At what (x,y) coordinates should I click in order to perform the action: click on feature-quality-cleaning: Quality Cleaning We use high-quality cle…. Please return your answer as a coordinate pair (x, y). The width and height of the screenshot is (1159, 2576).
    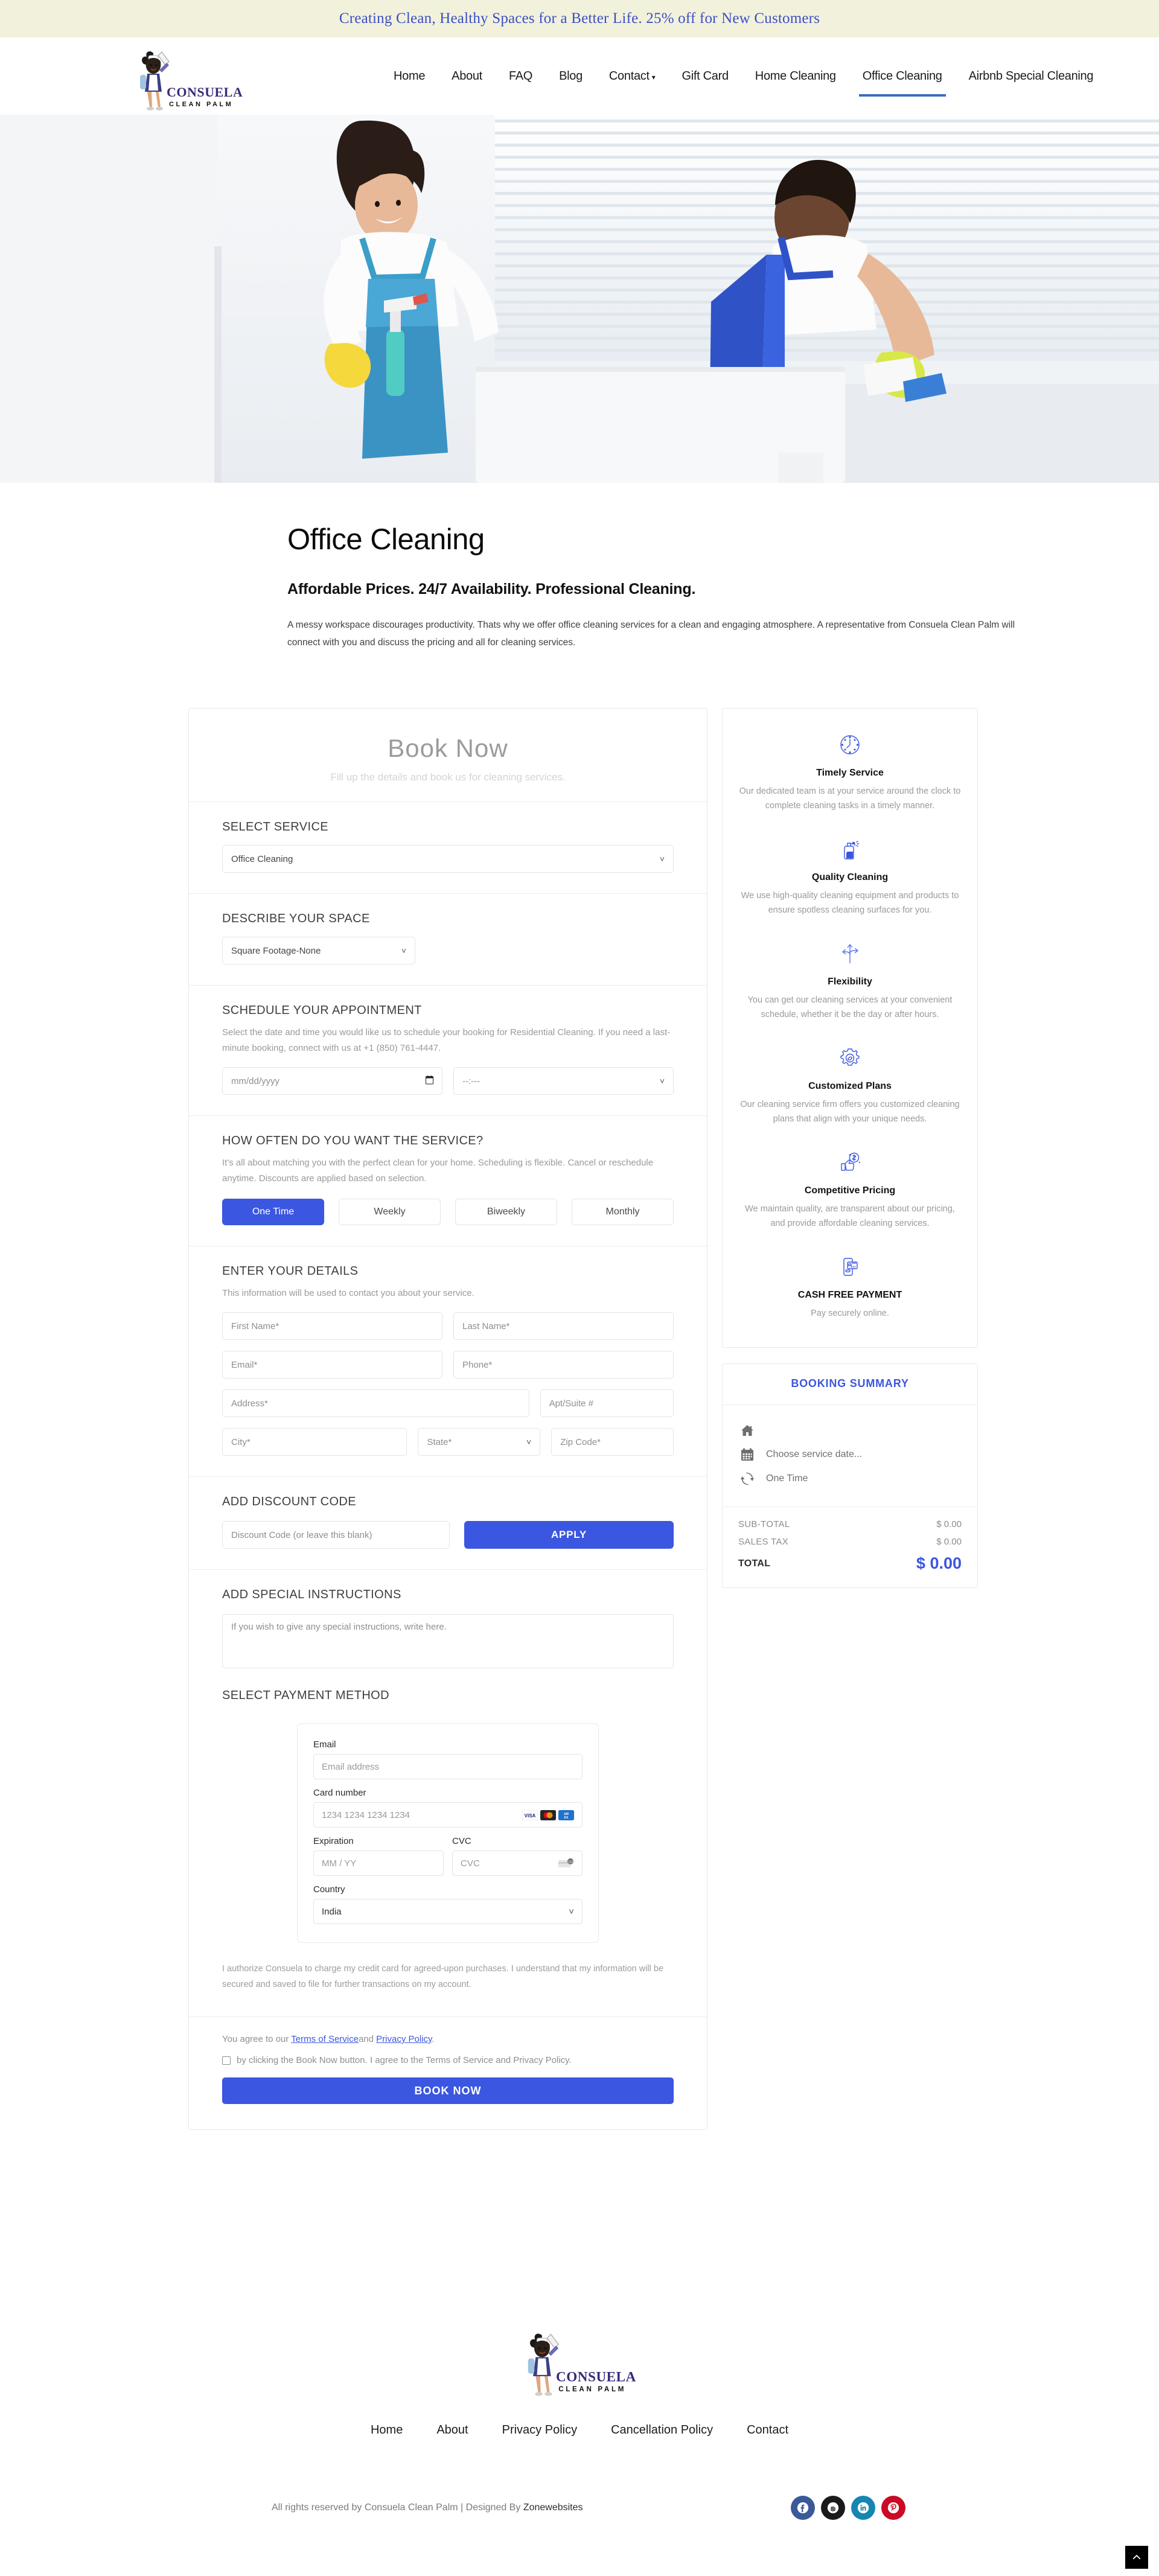
    Looking at the image, I should click on (850, 875).